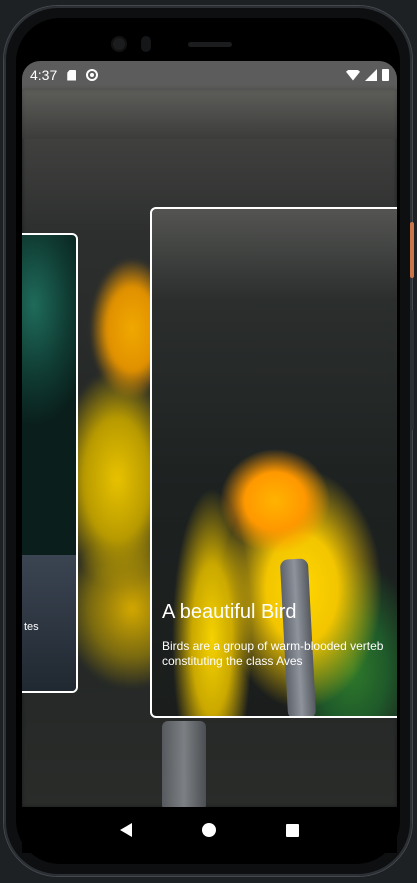  I want to click on card-description-line: Birds are a group of warm-blooded verteb, so click(273, 646).